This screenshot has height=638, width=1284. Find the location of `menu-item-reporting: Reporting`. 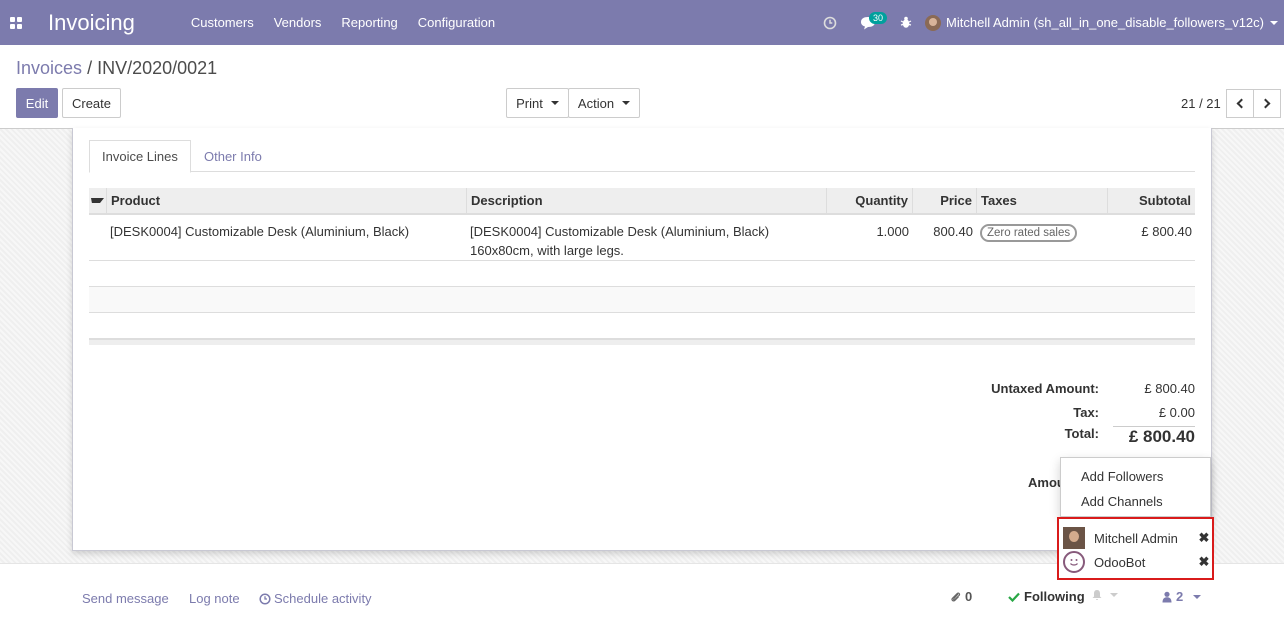

menu-item-reporting: Reporting is located at coordinates (369, 22).